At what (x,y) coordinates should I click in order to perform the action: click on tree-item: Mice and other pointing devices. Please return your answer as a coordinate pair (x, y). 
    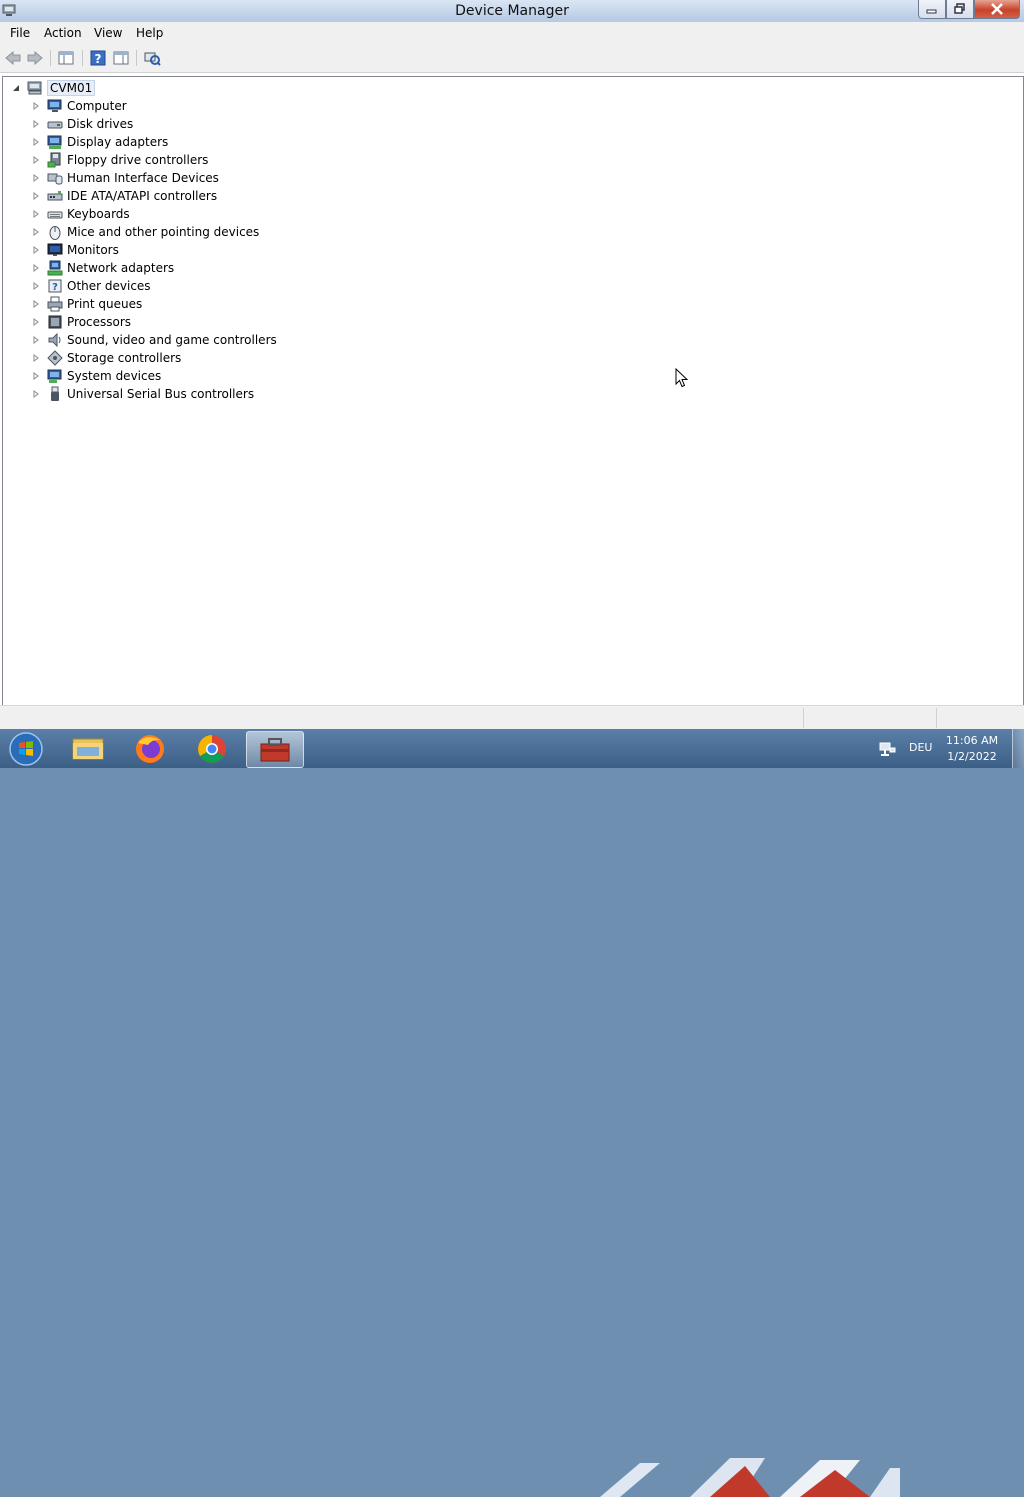
    Looking at the image, I should click on (145, 232).